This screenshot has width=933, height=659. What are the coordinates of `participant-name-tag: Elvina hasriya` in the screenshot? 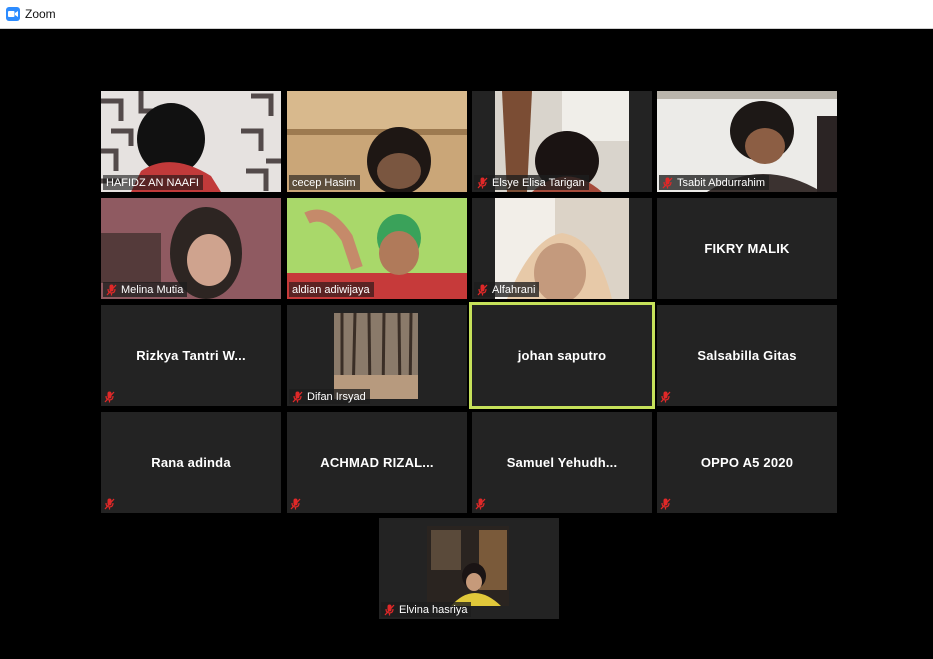 It's located at (426, 609).